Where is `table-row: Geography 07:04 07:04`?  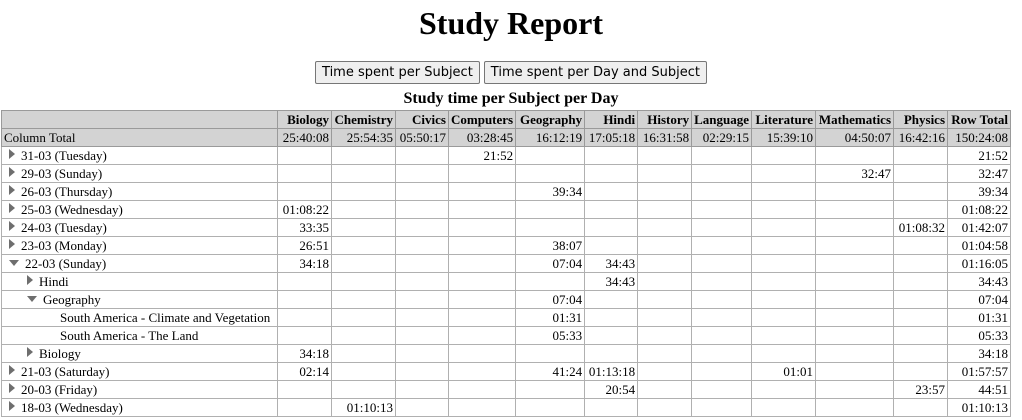
table-row: Geography 07:04 07:04 is located at coordinates (506, 299).